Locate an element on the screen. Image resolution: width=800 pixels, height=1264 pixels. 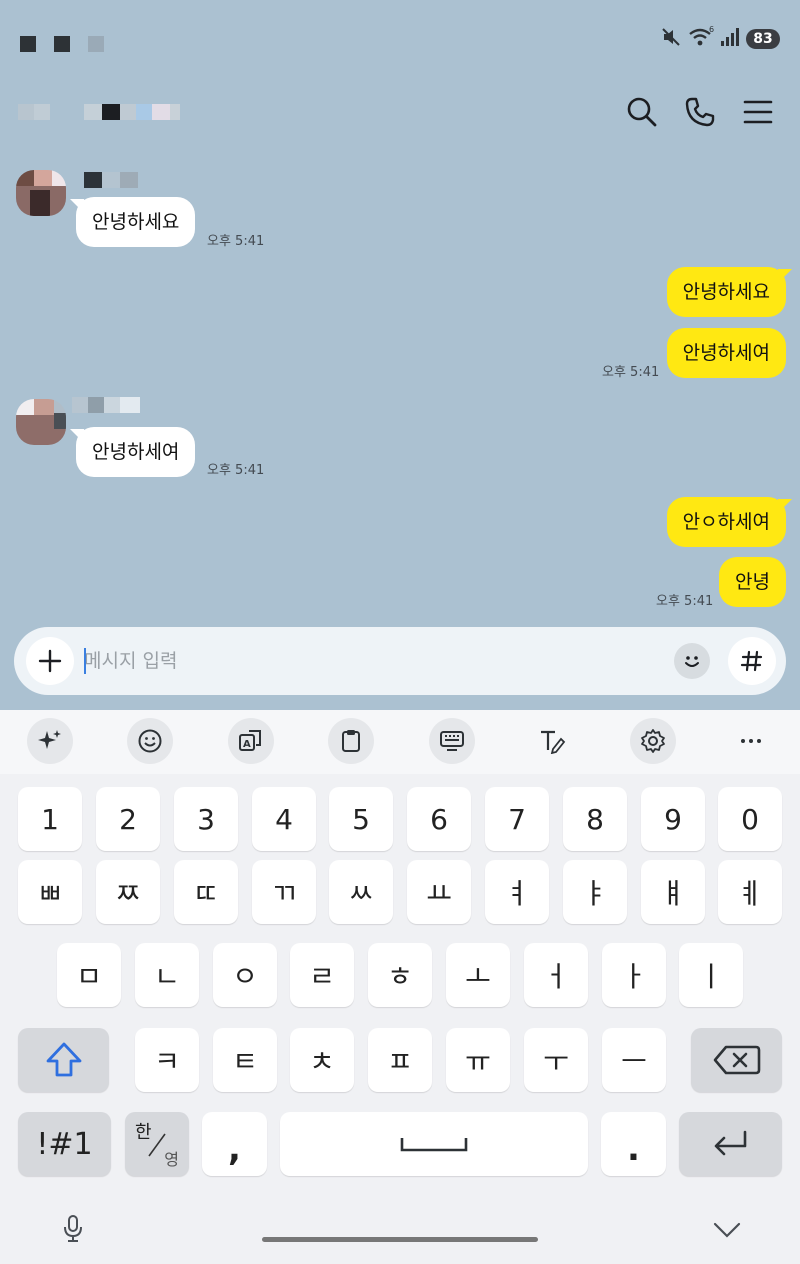
pixelated-notification-icons is located at coordinates (65, 45).